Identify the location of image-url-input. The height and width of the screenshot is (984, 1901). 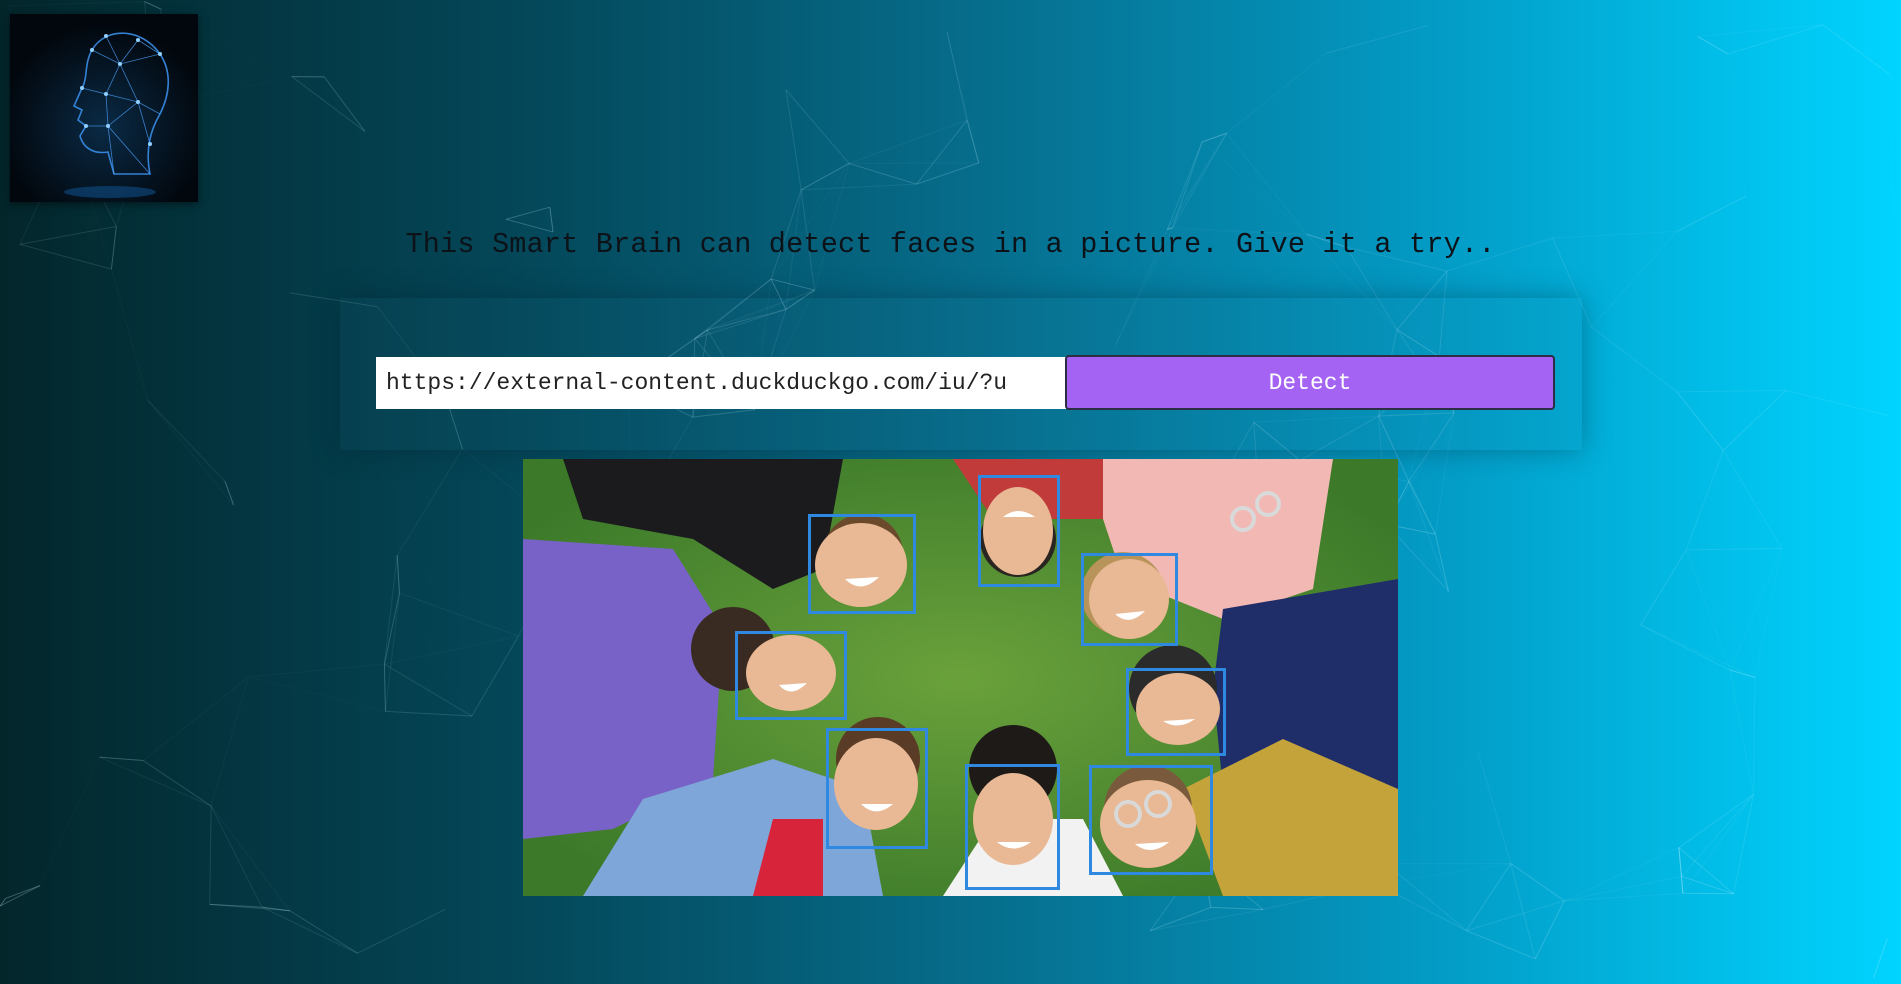
(721, 383).